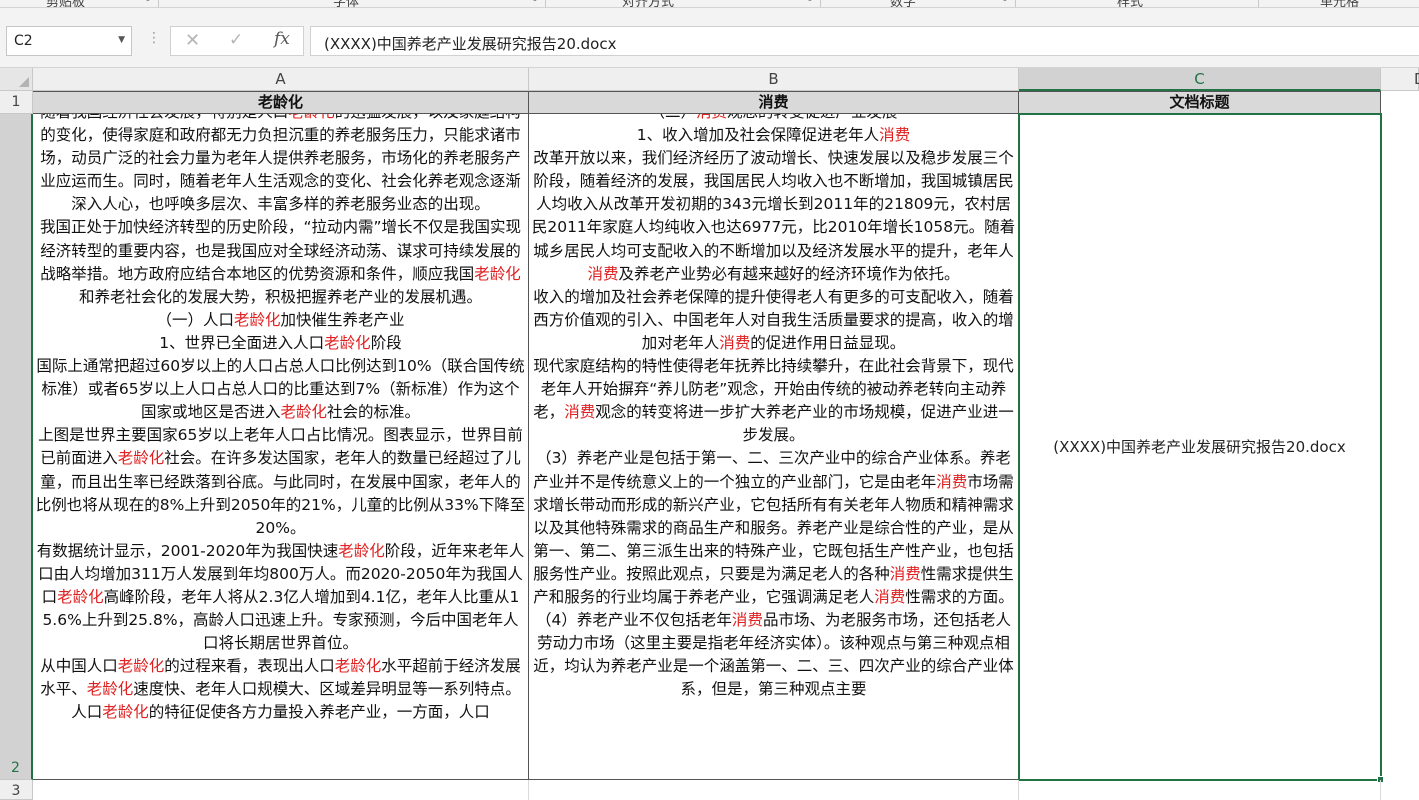 The image size is (1419, 800). I want to click on cell-paragraph: （一）人口老龄化加快催生养老产业, so click(280, 320).